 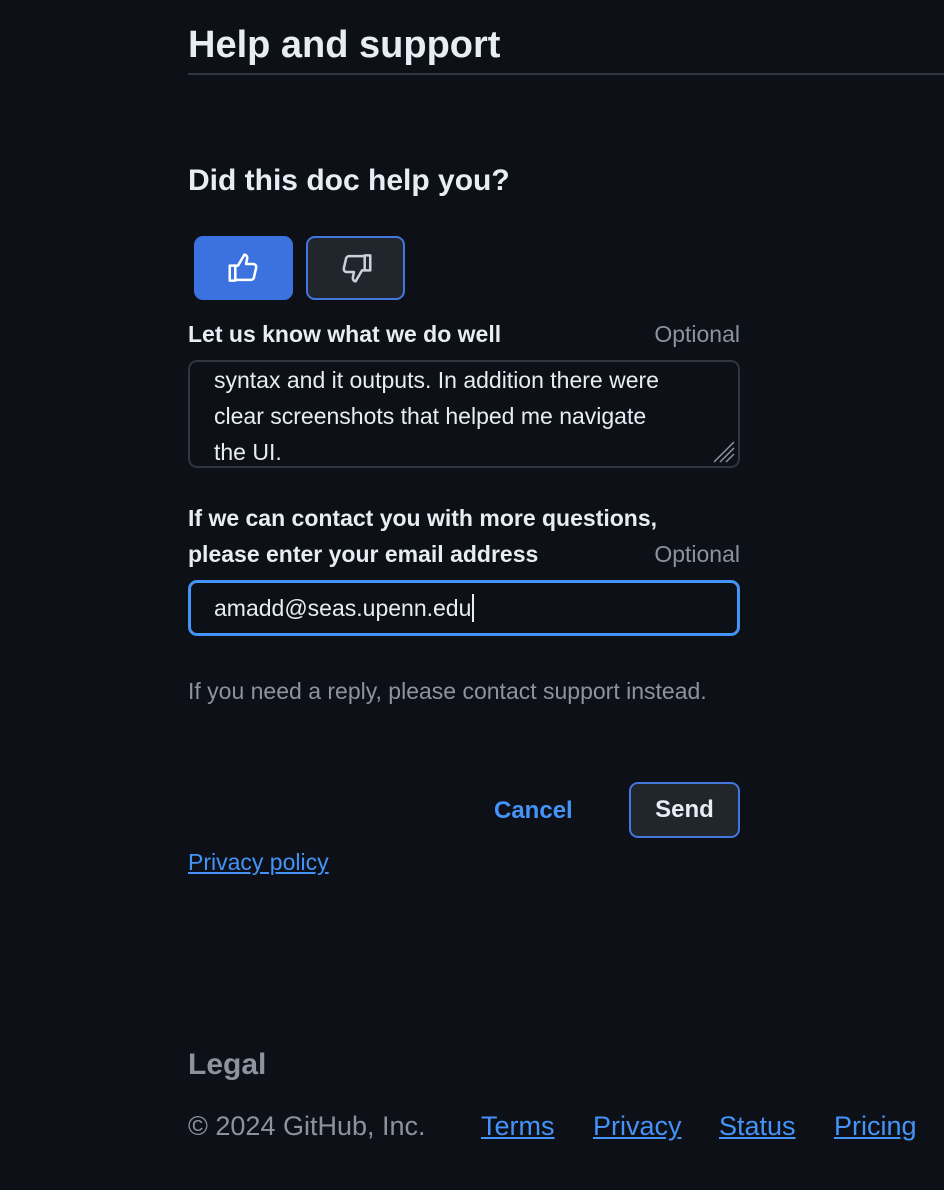 I want to click on thumbs-up-icon, so click(x=242, y=267).